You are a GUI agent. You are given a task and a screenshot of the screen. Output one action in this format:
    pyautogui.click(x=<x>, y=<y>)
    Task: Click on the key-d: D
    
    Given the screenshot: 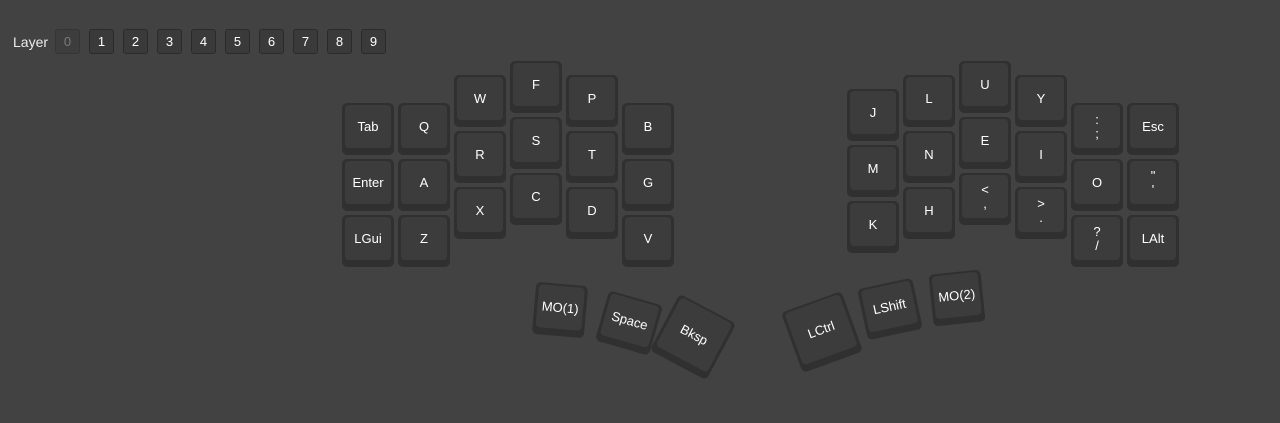 What is the action you would take?
    pyautogui.click(x=592, y=213)
    